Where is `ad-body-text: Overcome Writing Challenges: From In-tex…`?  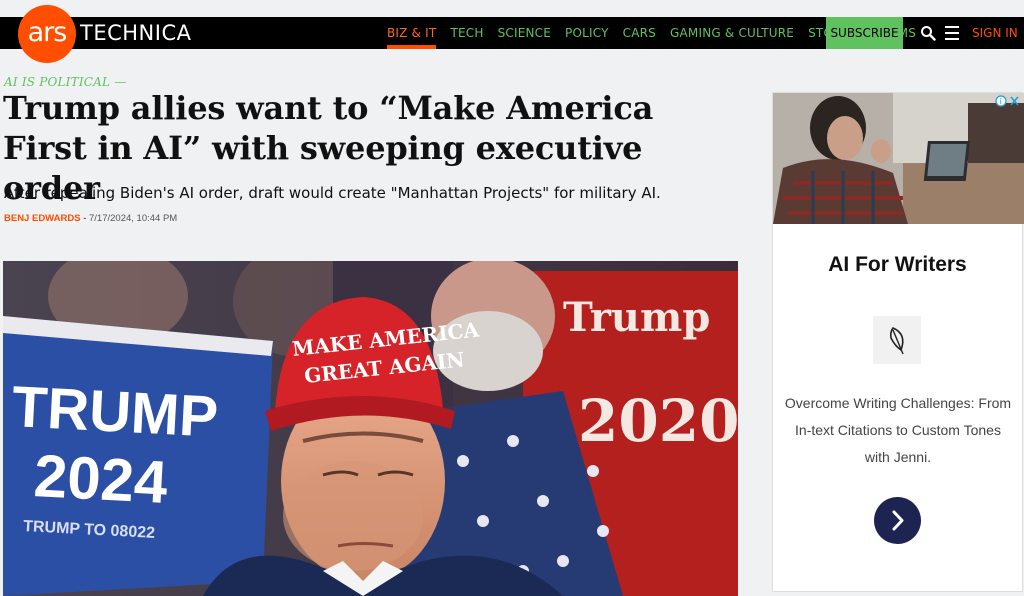 ad-body-text: Overcome Writing Challenges: From In-tex… is located at coordinates (898, 430).